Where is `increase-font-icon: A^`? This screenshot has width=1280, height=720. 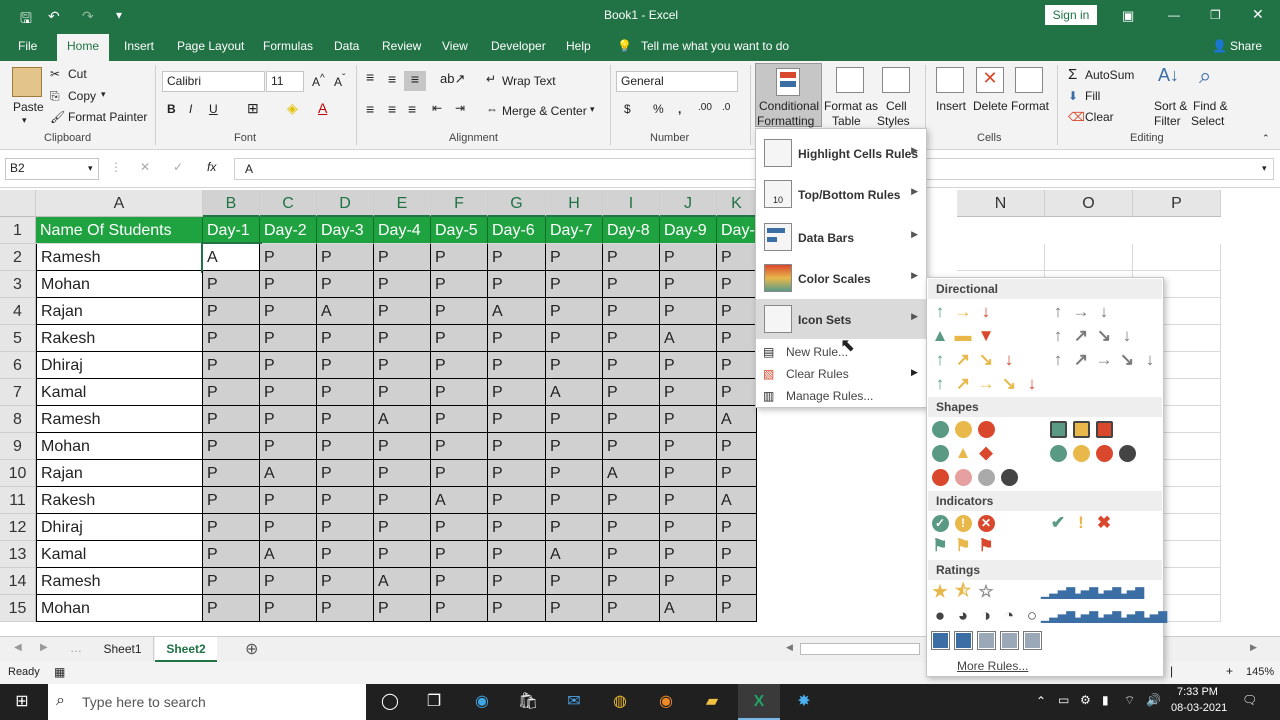 increase-font-icon: A^ is located at coordinates (318, 81).